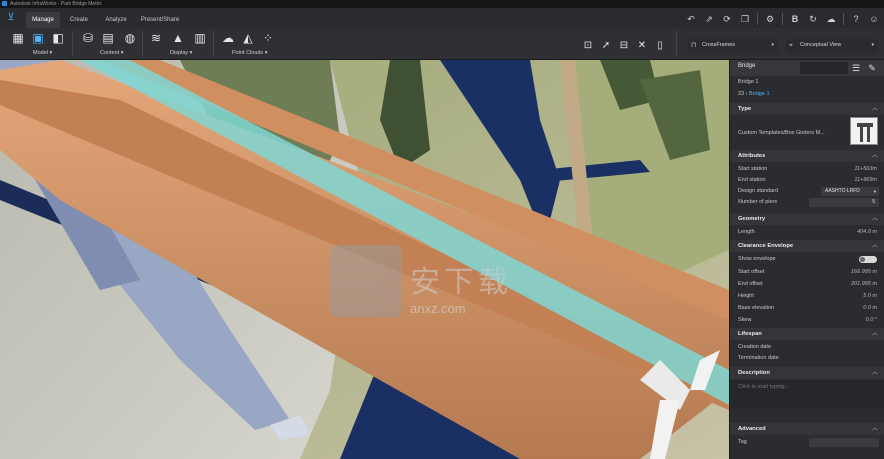 The width and height of the screenshot is (884, 459). I want to click on panel-search-input, so click(824, 68).